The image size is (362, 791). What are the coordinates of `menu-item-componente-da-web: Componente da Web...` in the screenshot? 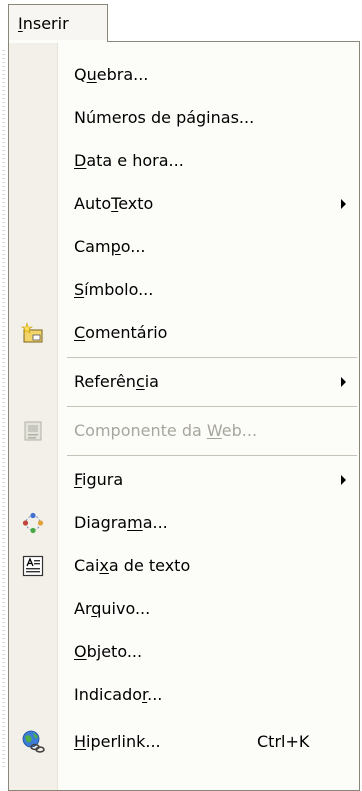 It's located at (184, 431).